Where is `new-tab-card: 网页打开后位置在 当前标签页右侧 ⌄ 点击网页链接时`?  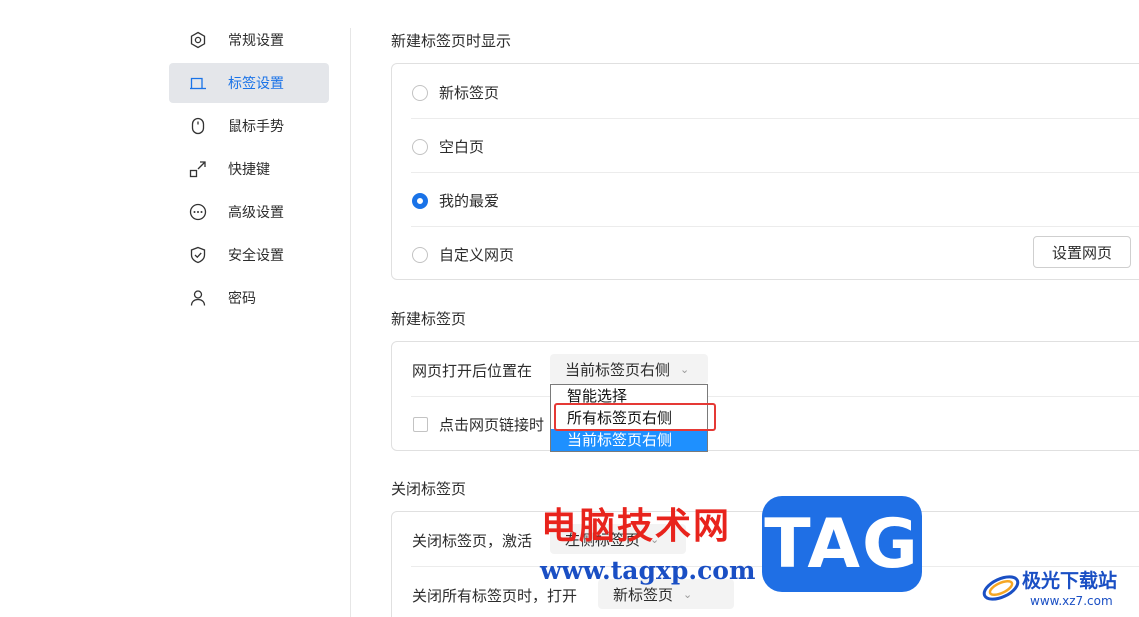 new-tab-card: 网页打开后位置在 当前标签页右侧 ⌄ 点击网页链接时 is located at coordinates (765, 396).